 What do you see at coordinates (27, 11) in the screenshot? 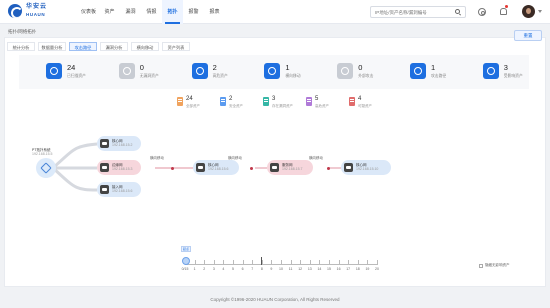
I see `brand-logo: 华安云 HUAUN` at bounding box center [27, 11].